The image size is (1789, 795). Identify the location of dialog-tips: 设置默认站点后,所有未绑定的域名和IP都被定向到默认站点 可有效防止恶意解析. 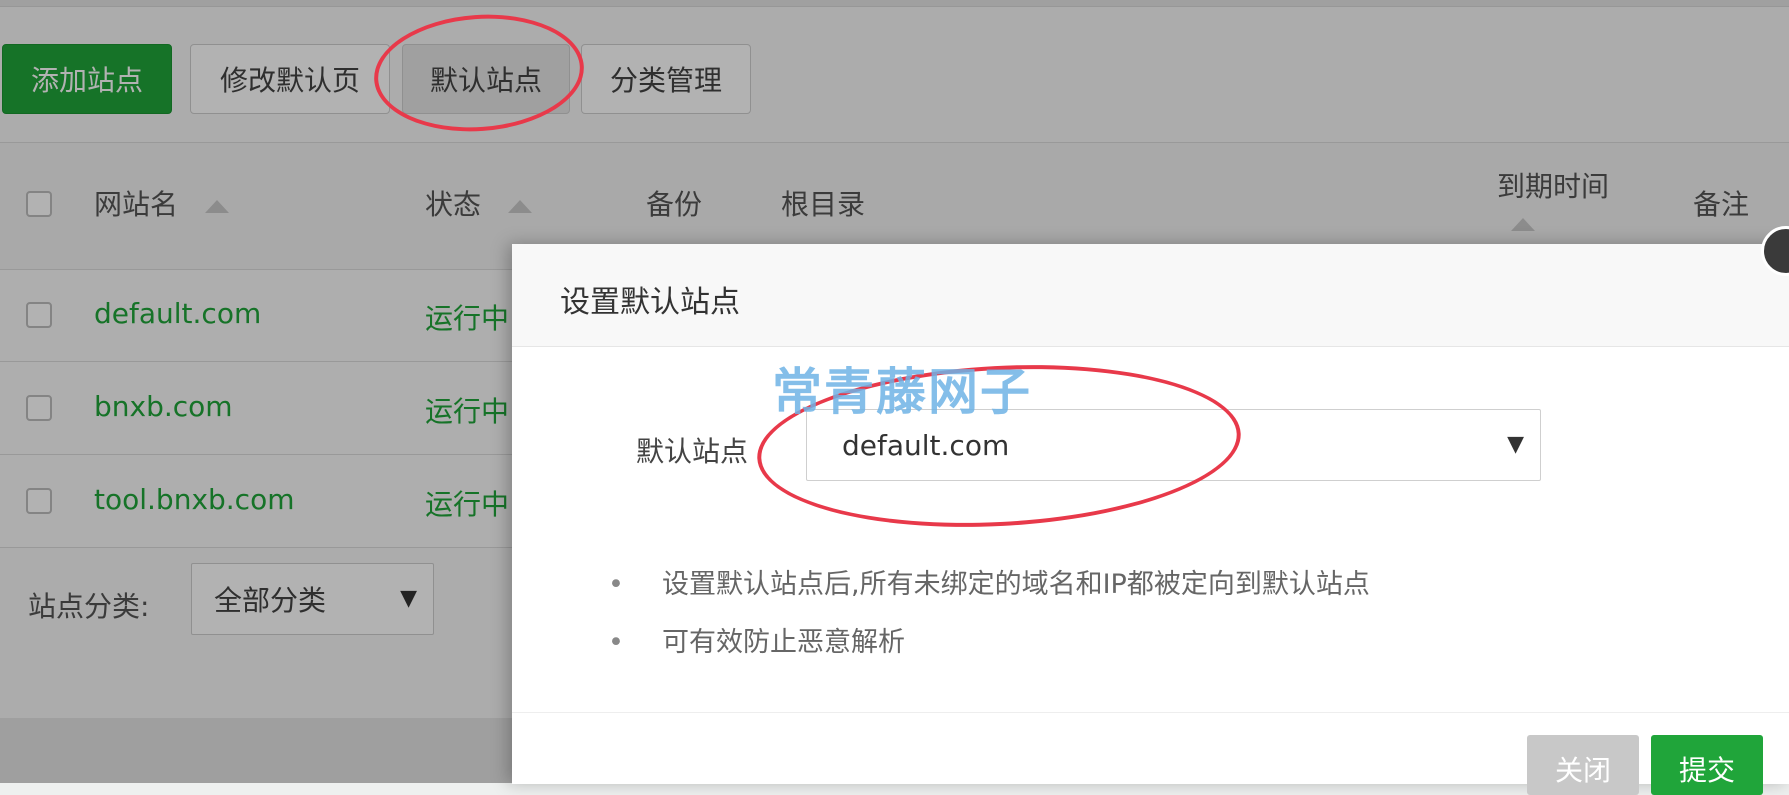
(989, 614).